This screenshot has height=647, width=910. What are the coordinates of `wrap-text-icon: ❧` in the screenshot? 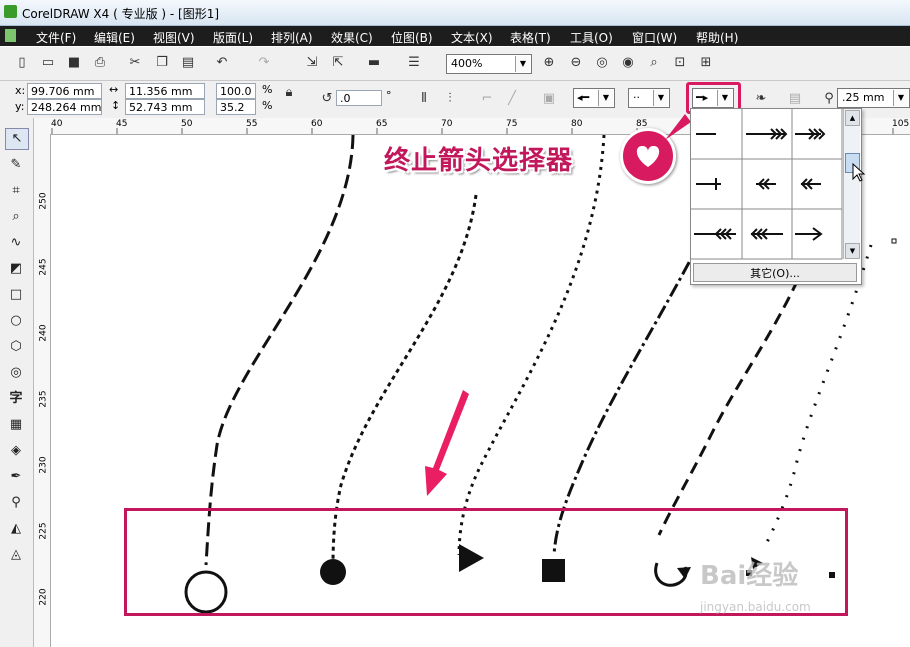 It's located at (761, 99).